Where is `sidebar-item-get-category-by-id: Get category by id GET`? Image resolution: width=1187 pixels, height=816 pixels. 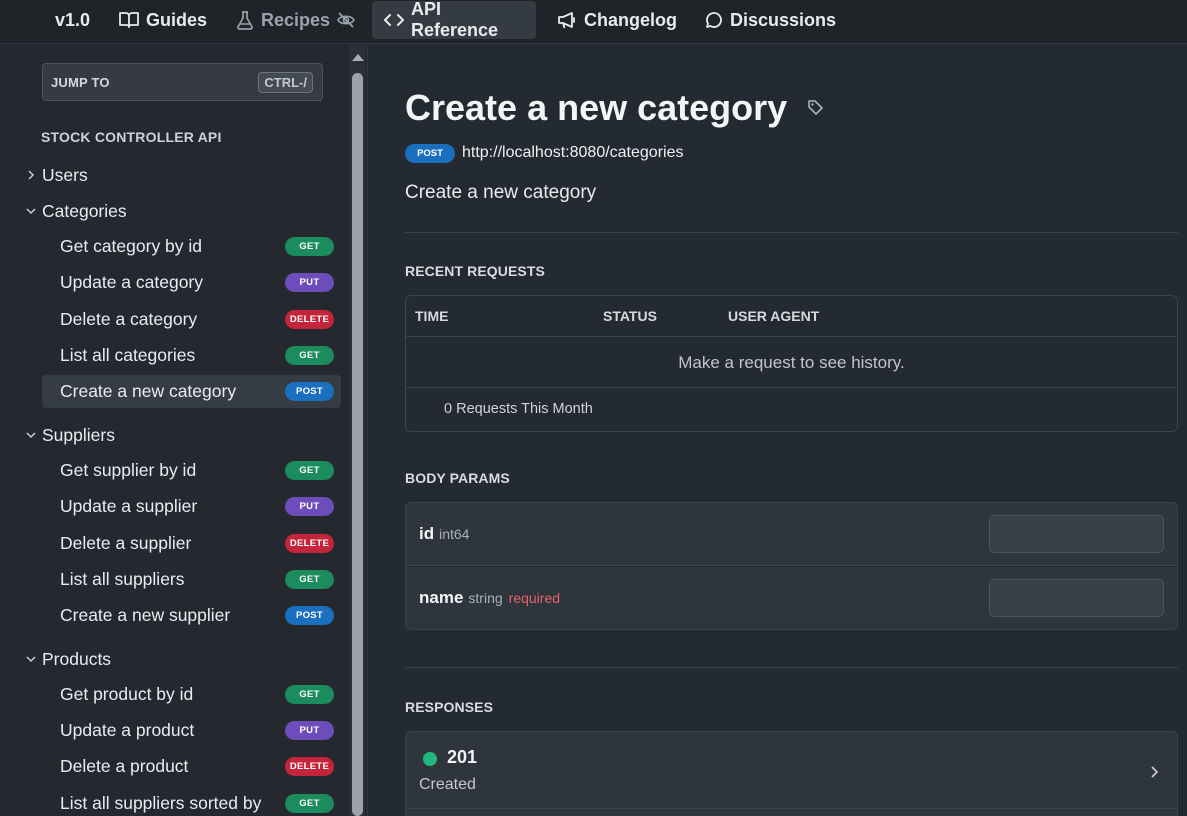 sidebar-item-get-category-by-id: Get category by id GET is located at coordinates (191, 246).